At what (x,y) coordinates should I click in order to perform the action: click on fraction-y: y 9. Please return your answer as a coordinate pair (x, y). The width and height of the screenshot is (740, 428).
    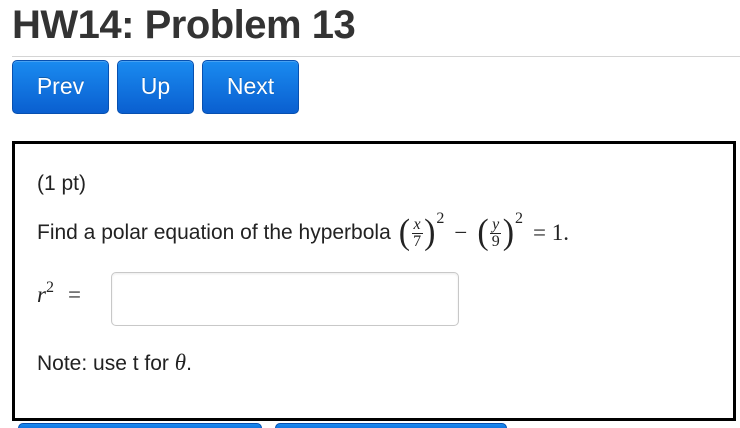
    Looking at the image, I should click on (496, 232).